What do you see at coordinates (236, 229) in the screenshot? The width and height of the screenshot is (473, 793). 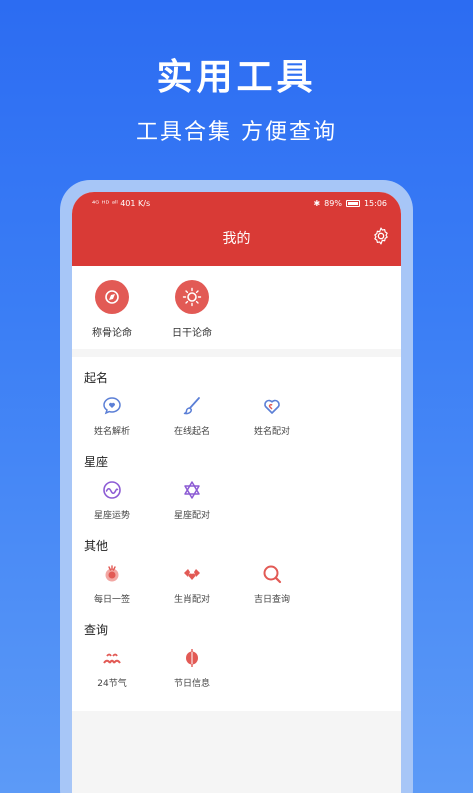 I see `app-bar: ⁴ᴳ ᴴᴰ ᵃˡˡ 401 K/s ✱ 89% 15:06 我的` at bounding box center [236, 229].